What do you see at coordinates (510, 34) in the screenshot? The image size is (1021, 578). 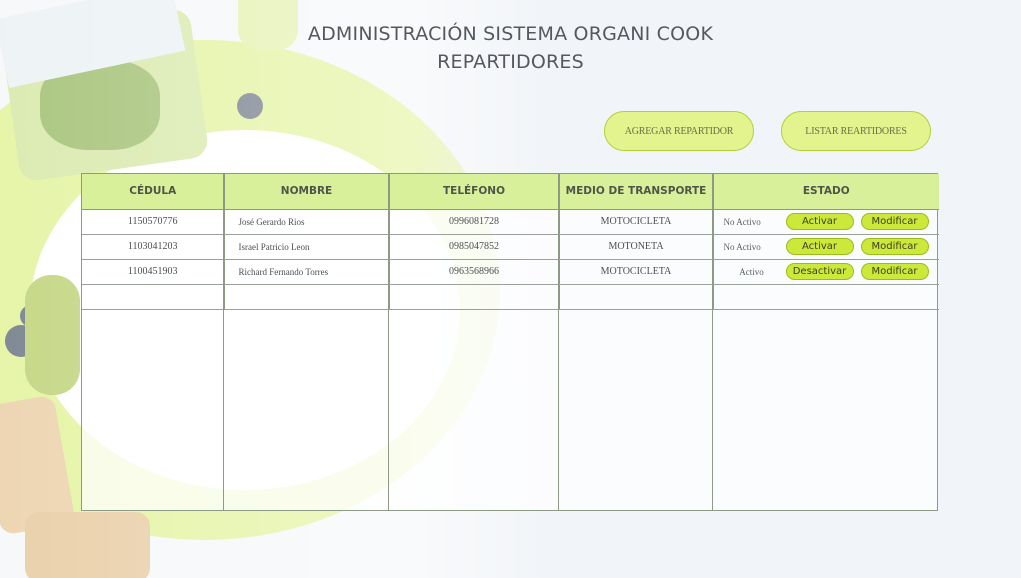 I see `page-title-line1: ADMINISTRACIÓN SISTEMA ORGANI COOK` at bounding box center [510, 34].